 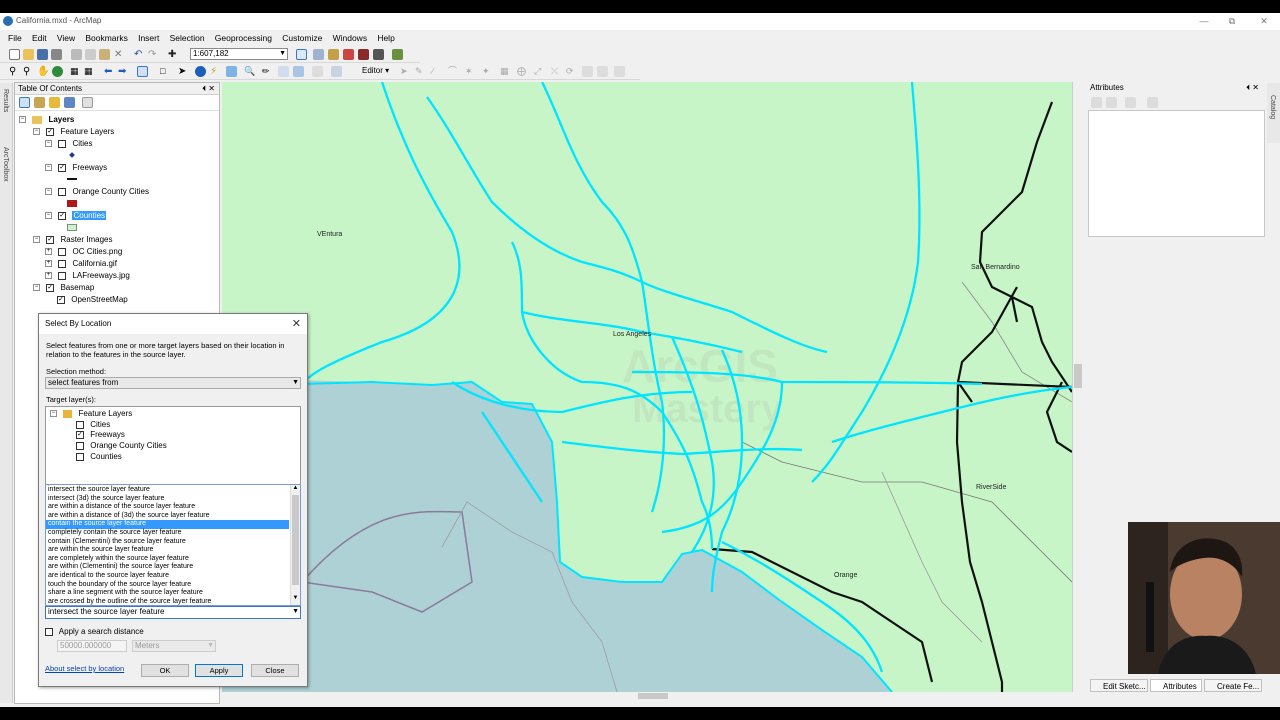 What do you see at coordinates (215, 71) in the screenshot?
I see `hyperlink-icon: ⚡` at bounding box center [215, 71].